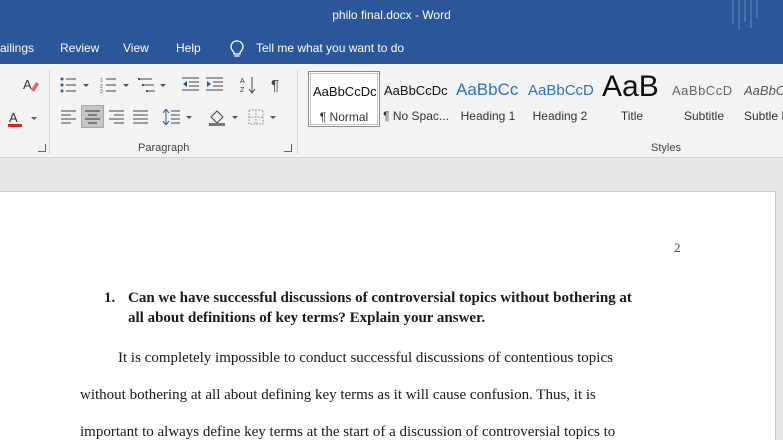 The height and width of the screenshot is (440, 783). Describe the element at coordinates (242, 90) in the screenshot. I see `svg-text: Z` at that location.